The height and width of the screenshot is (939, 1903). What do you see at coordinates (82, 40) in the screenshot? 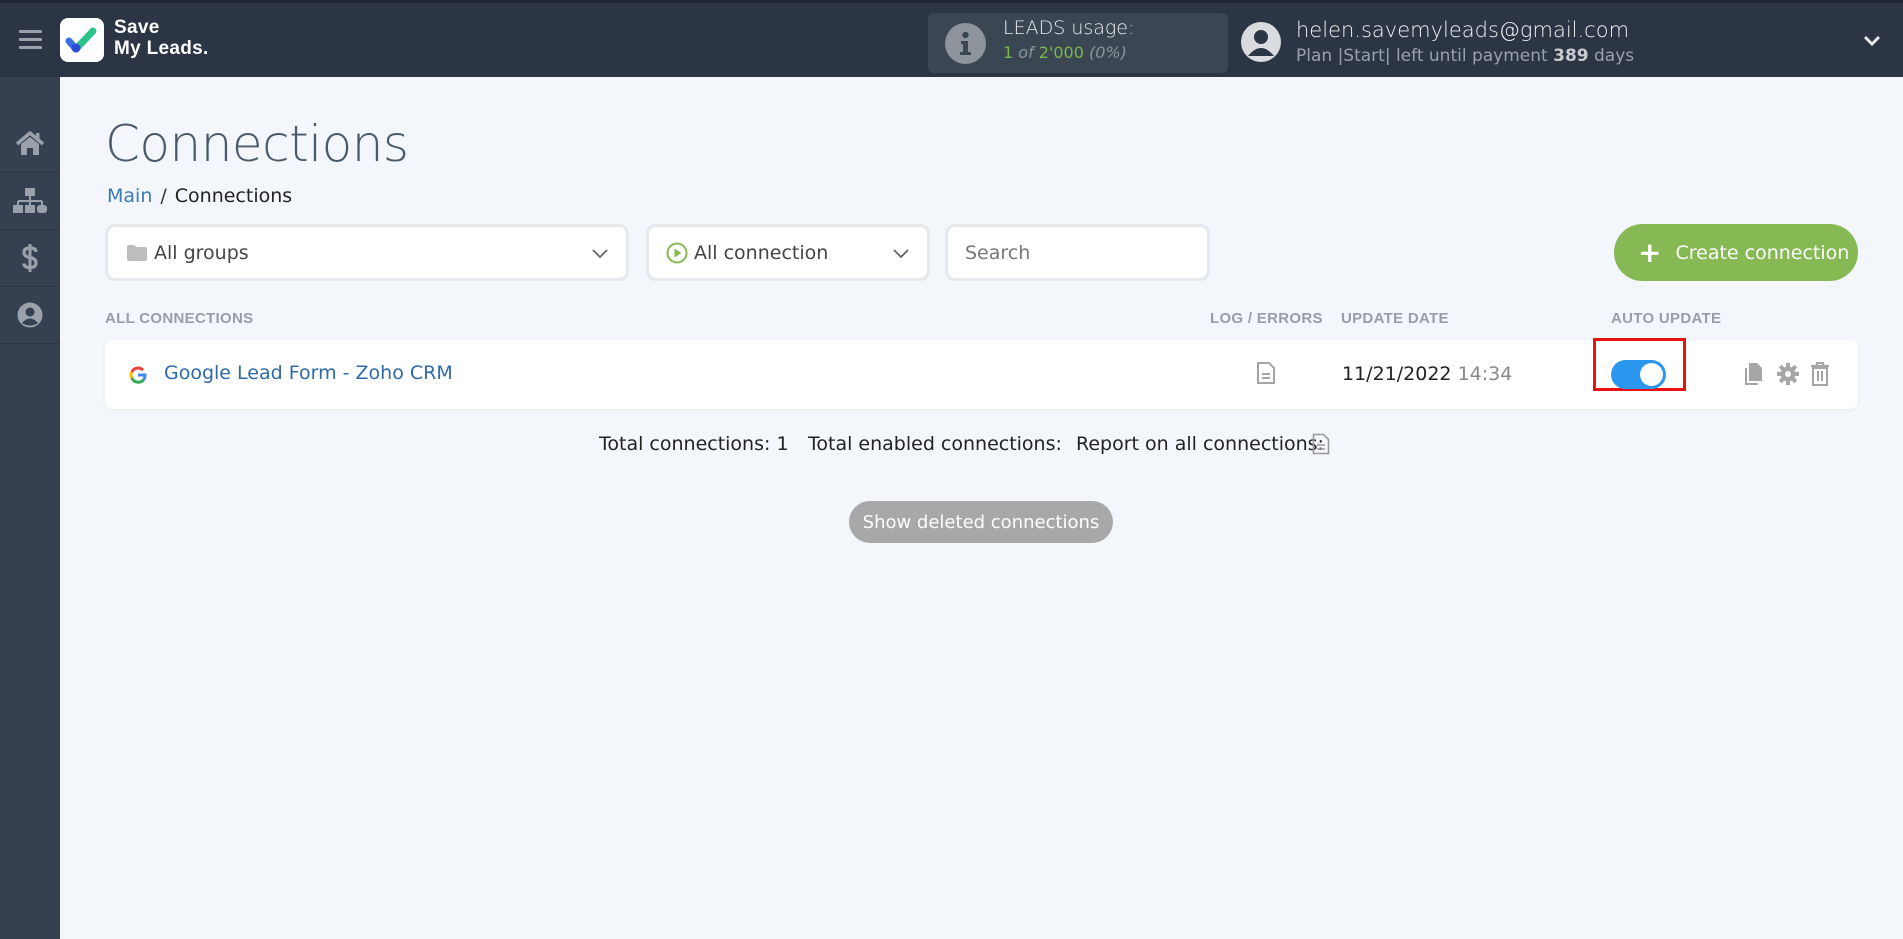
I see `logo-icon` at bounding box center [82, 40].